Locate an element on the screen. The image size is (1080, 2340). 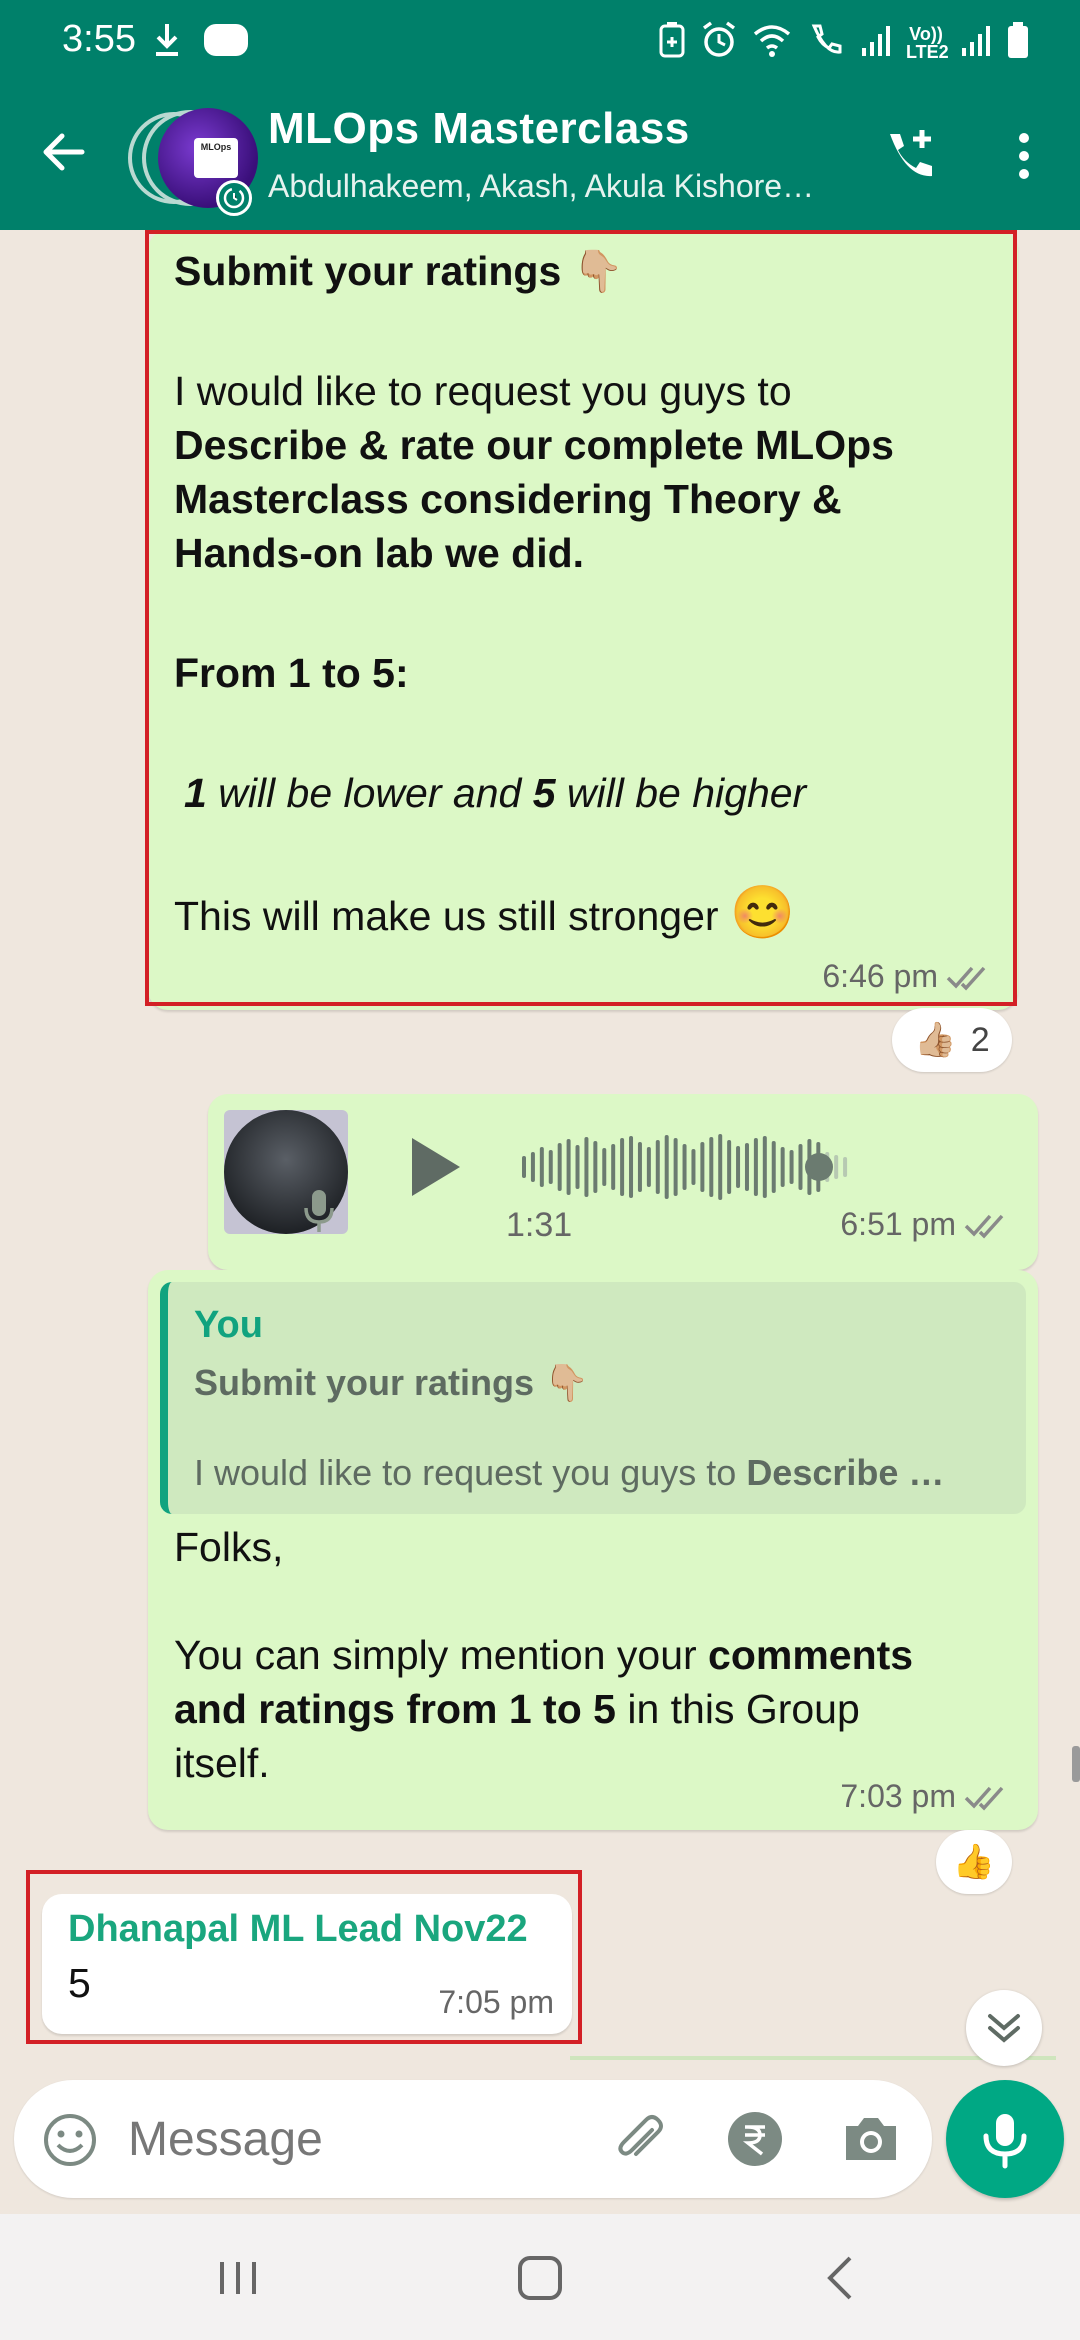
scroll-to-bottom-button is located at coordinates (1004, 2028).